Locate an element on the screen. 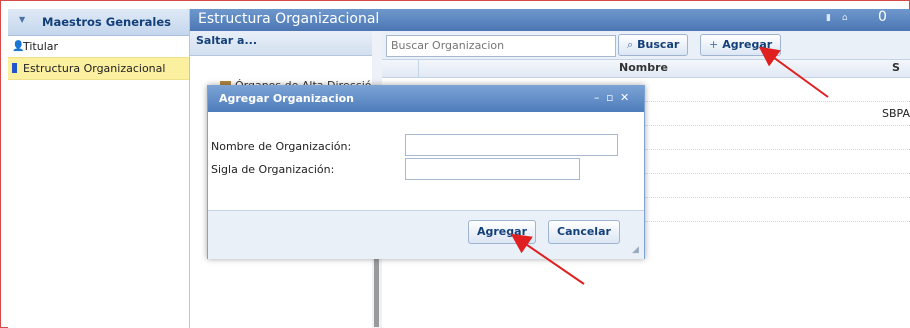 Image resolution: width=910 pixels, height=328 pixels. left-panel-title: Maestros Generales is located at coordinates (107, 22).